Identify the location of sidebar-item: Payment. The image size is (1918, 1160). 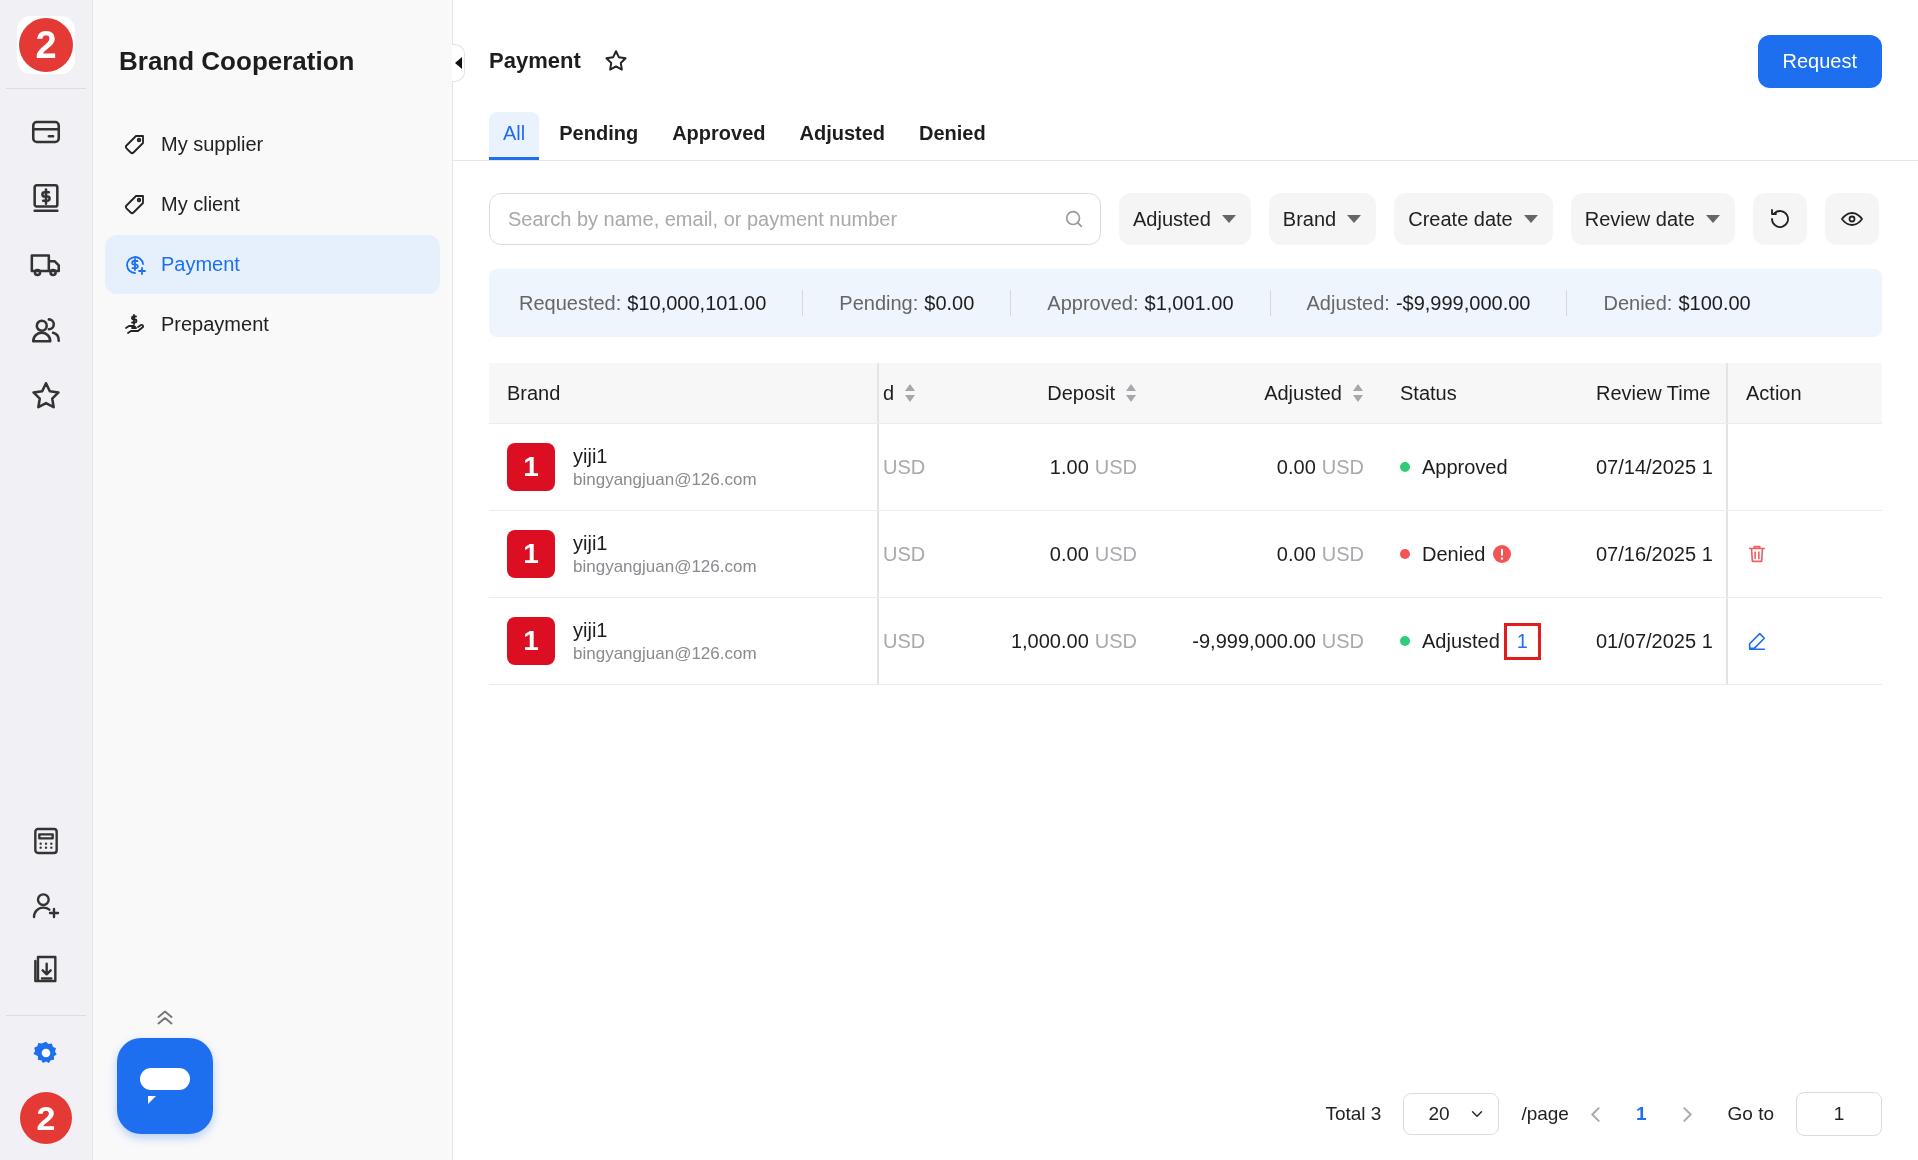
(272, 264).